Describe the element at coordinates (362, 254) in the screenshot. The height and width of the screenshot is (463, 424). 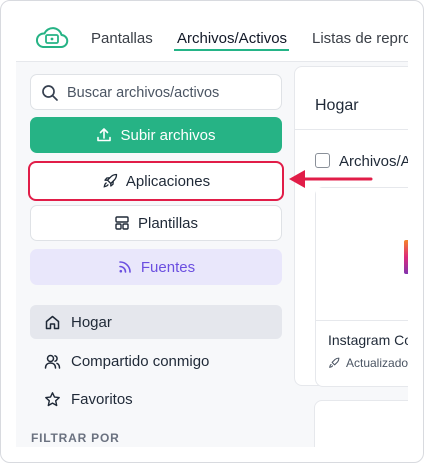
I see `asset-thumbnail` at that location.